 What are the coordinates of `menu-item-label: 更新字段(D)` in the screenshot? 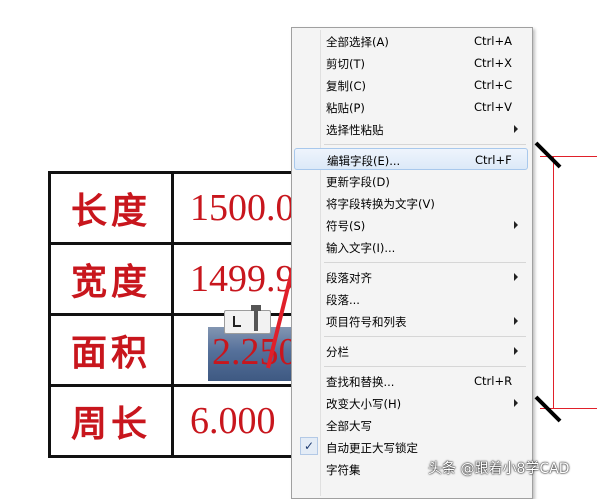 It's located at (358, 182).